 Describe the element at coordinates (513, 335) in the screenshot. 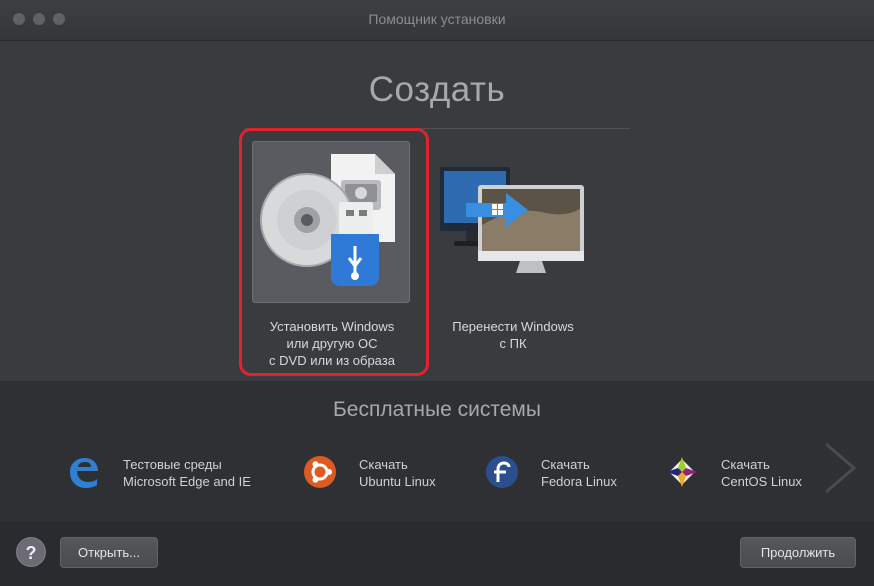

I see `transfer-from-pc-label: Перенести Windows с ПК` at that location.